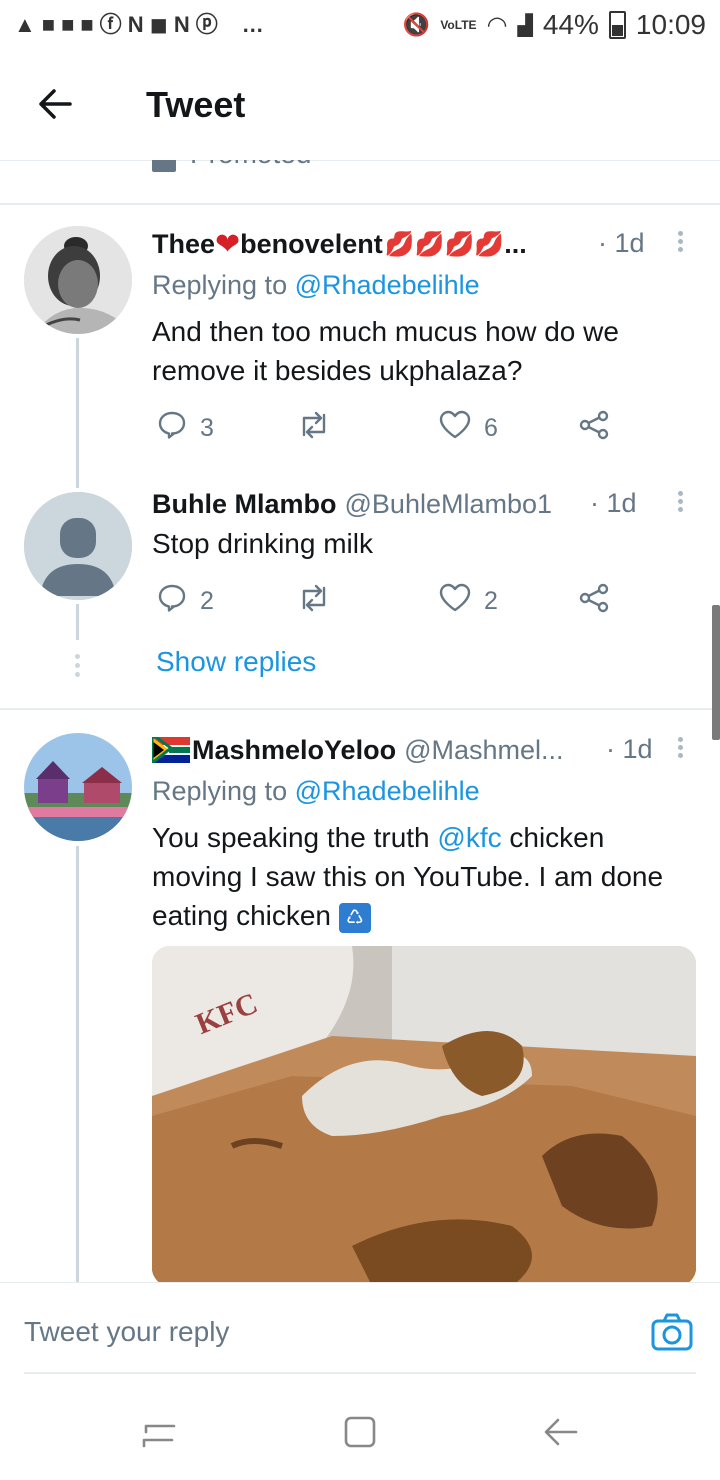 This screenshot has width=720, height=1480. I want to click on recent-apps-icon, so click(159, 1435).